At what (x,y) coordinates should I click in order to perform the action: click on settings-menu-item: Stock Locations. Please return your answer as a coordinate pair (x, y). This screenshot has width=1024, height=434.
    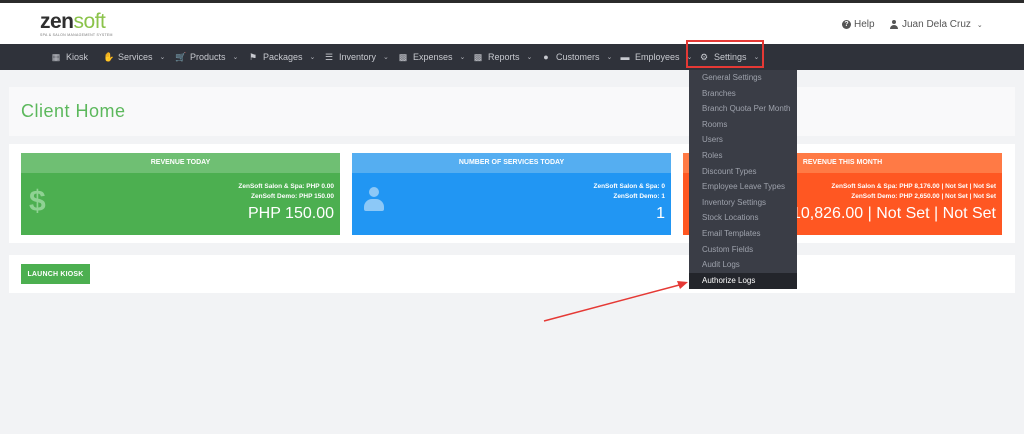
    Looking at the image, I should click on (743, 218).